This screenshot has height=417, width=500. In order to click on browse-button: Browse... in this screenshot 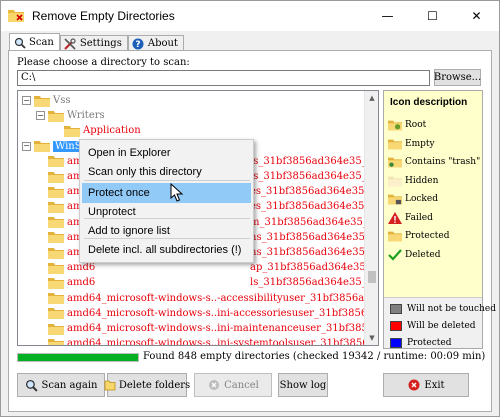, I will do `click(457, 77)`.